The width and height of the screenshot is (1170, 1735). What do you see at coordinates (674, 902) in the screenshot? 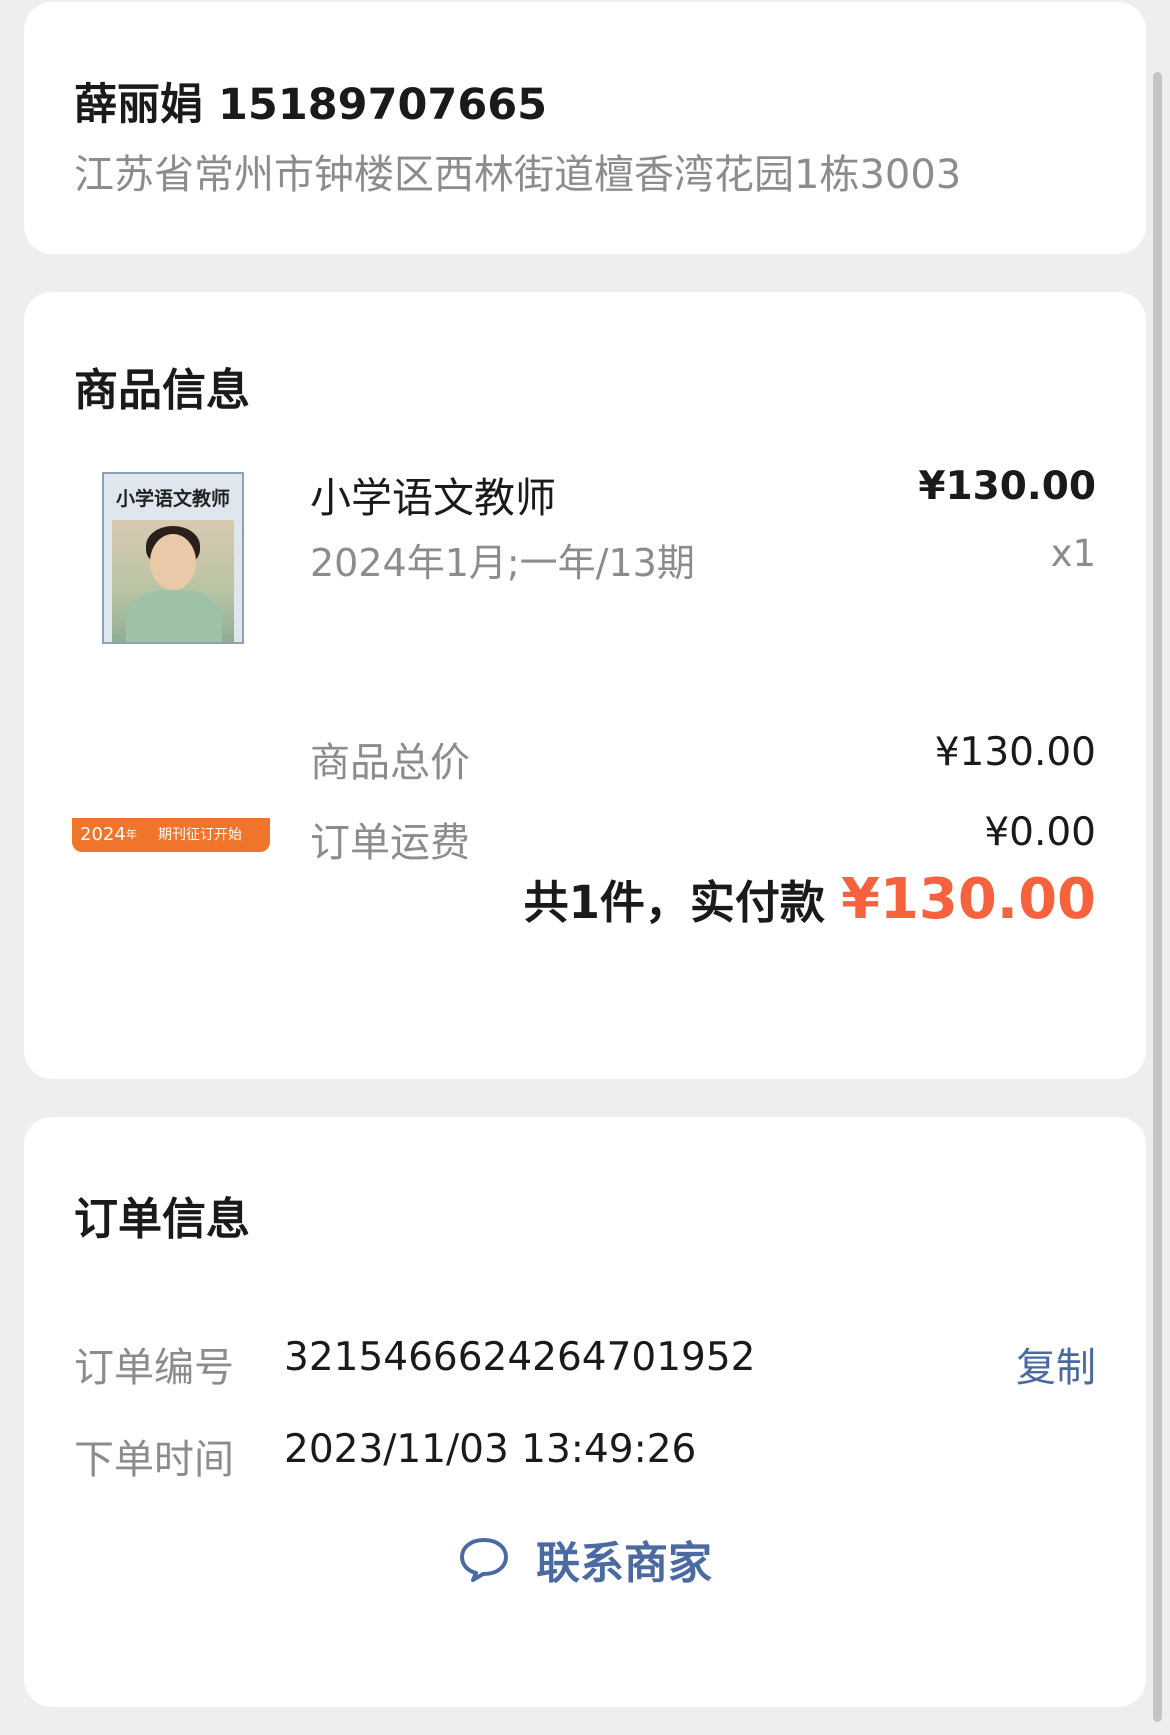
I see `total-text: 共1件，实付款` at bounding box center [674, 902].